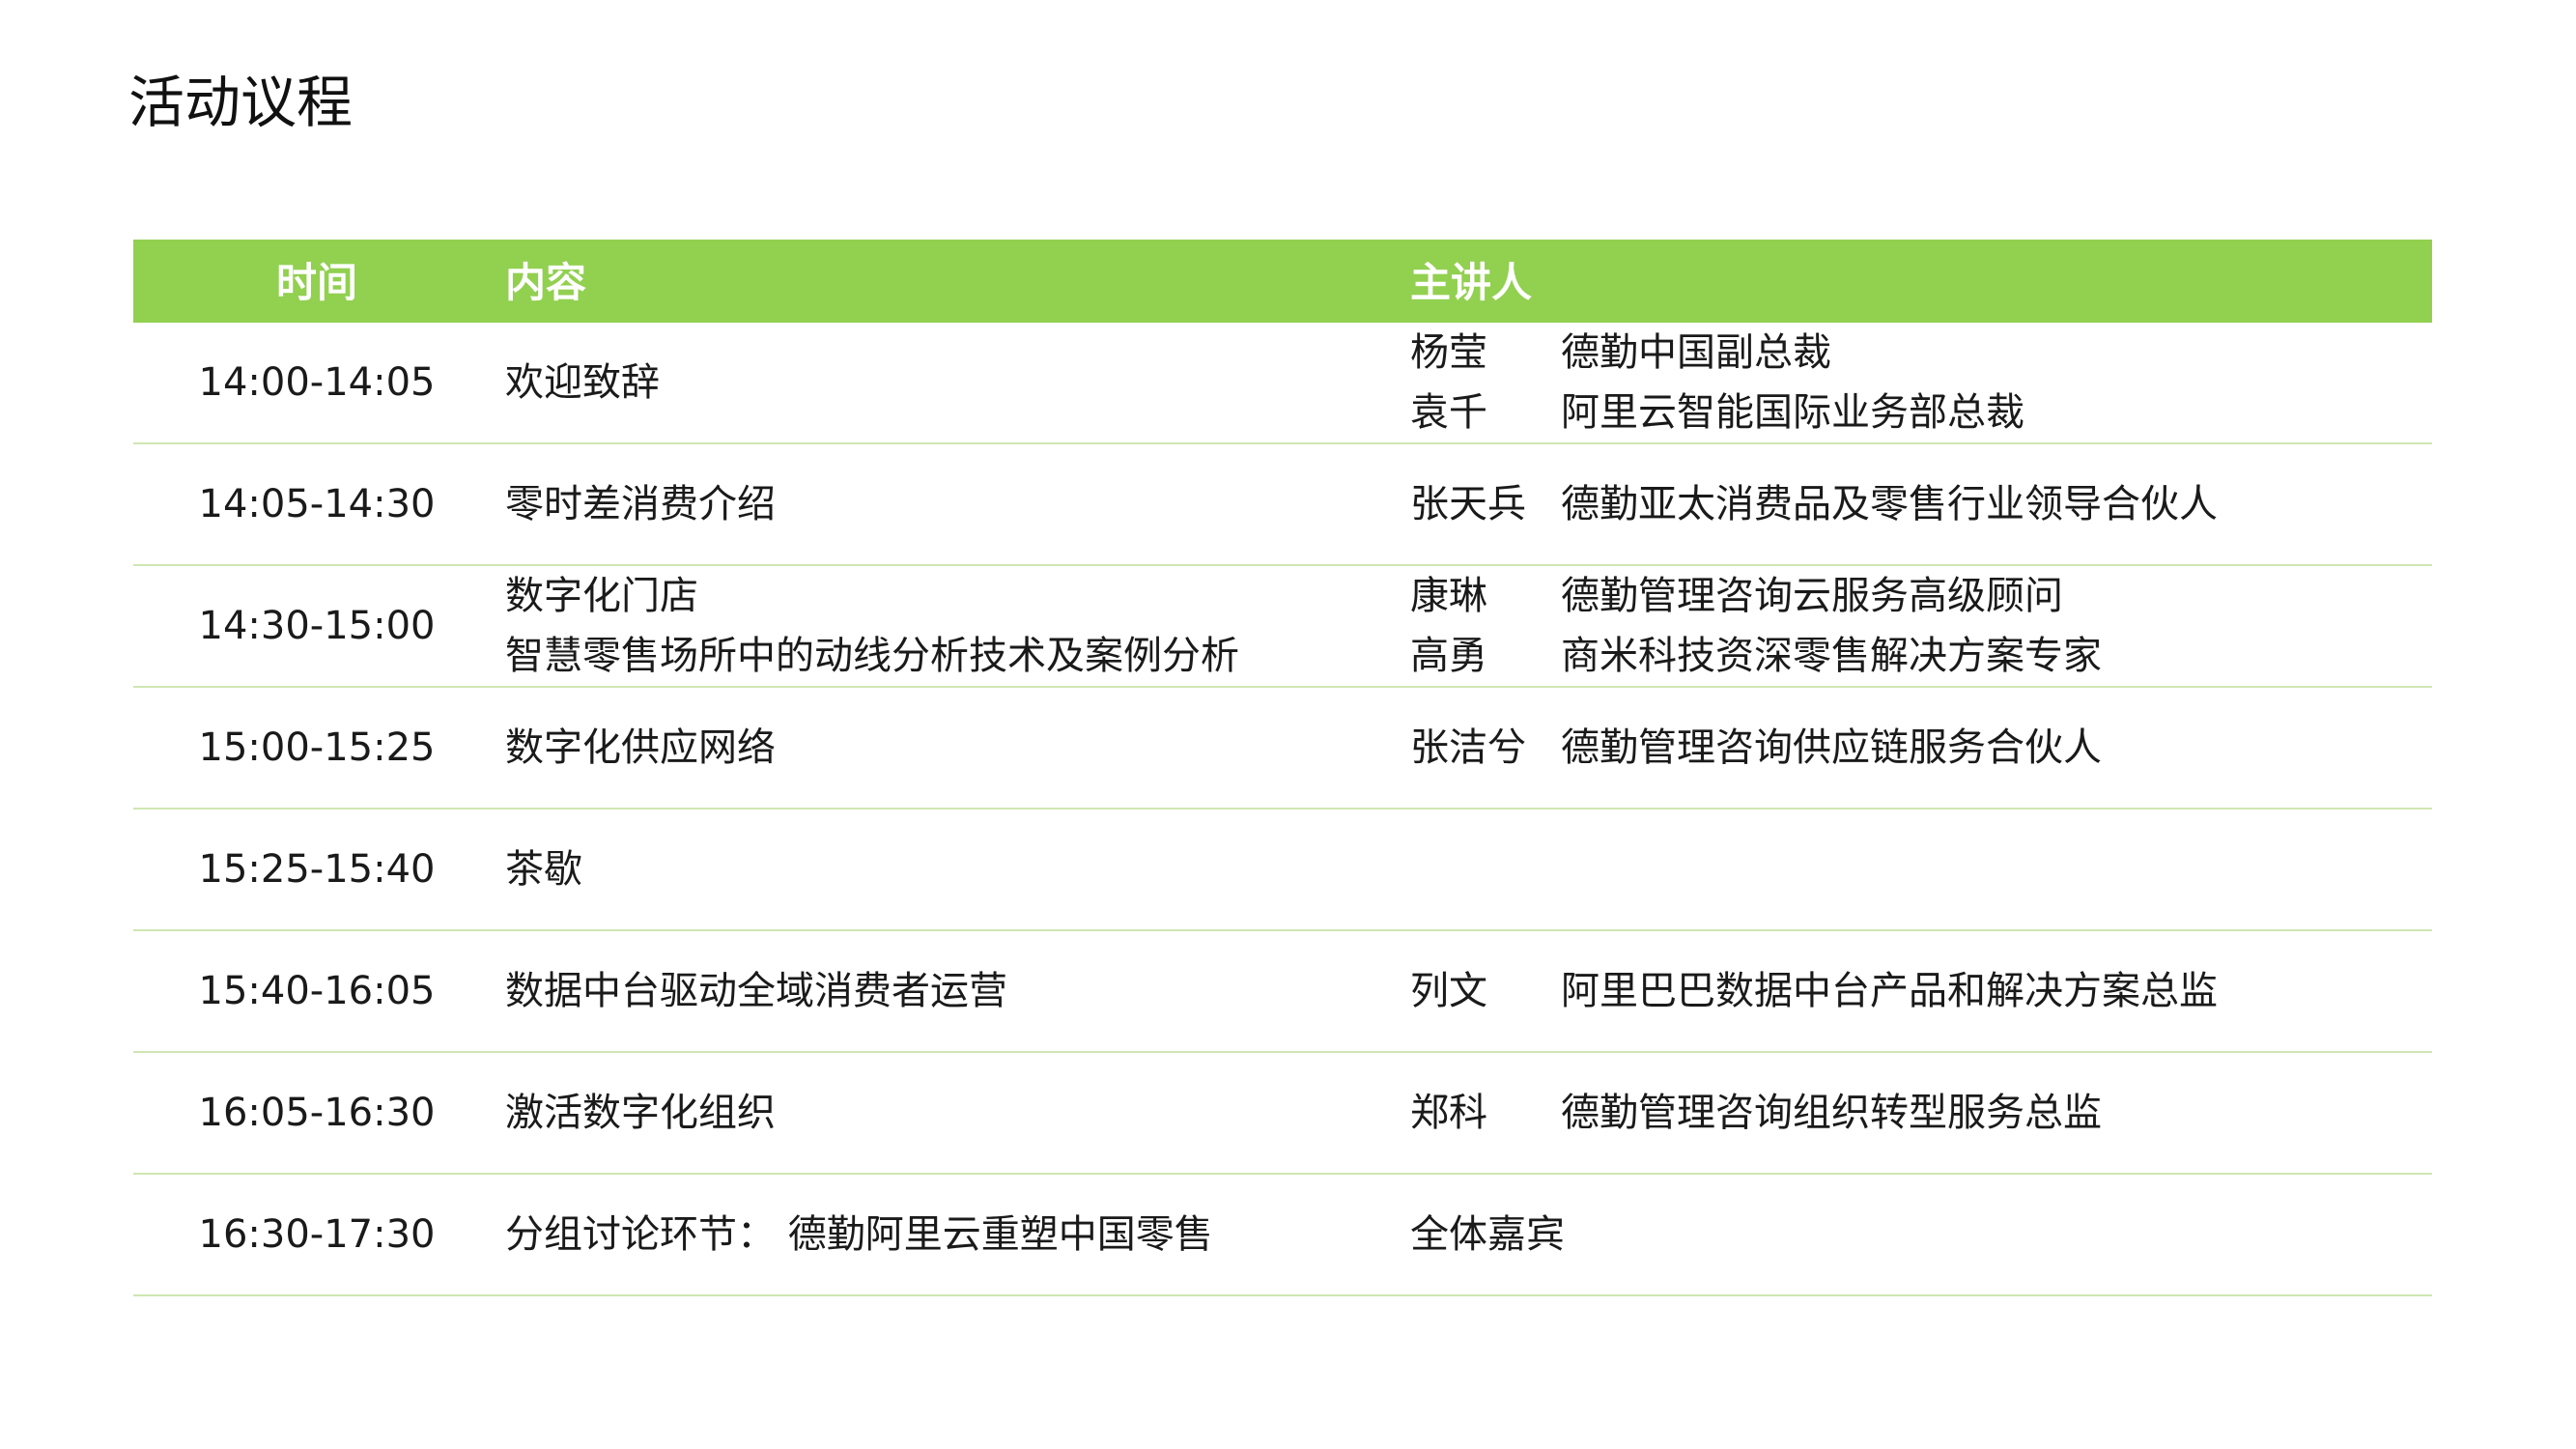 The height and width of the screenshot is (1449, 2576). Describe the element at coordinates (543, 869) in the screenshot. I see `content-line: 茶歇` at that location.